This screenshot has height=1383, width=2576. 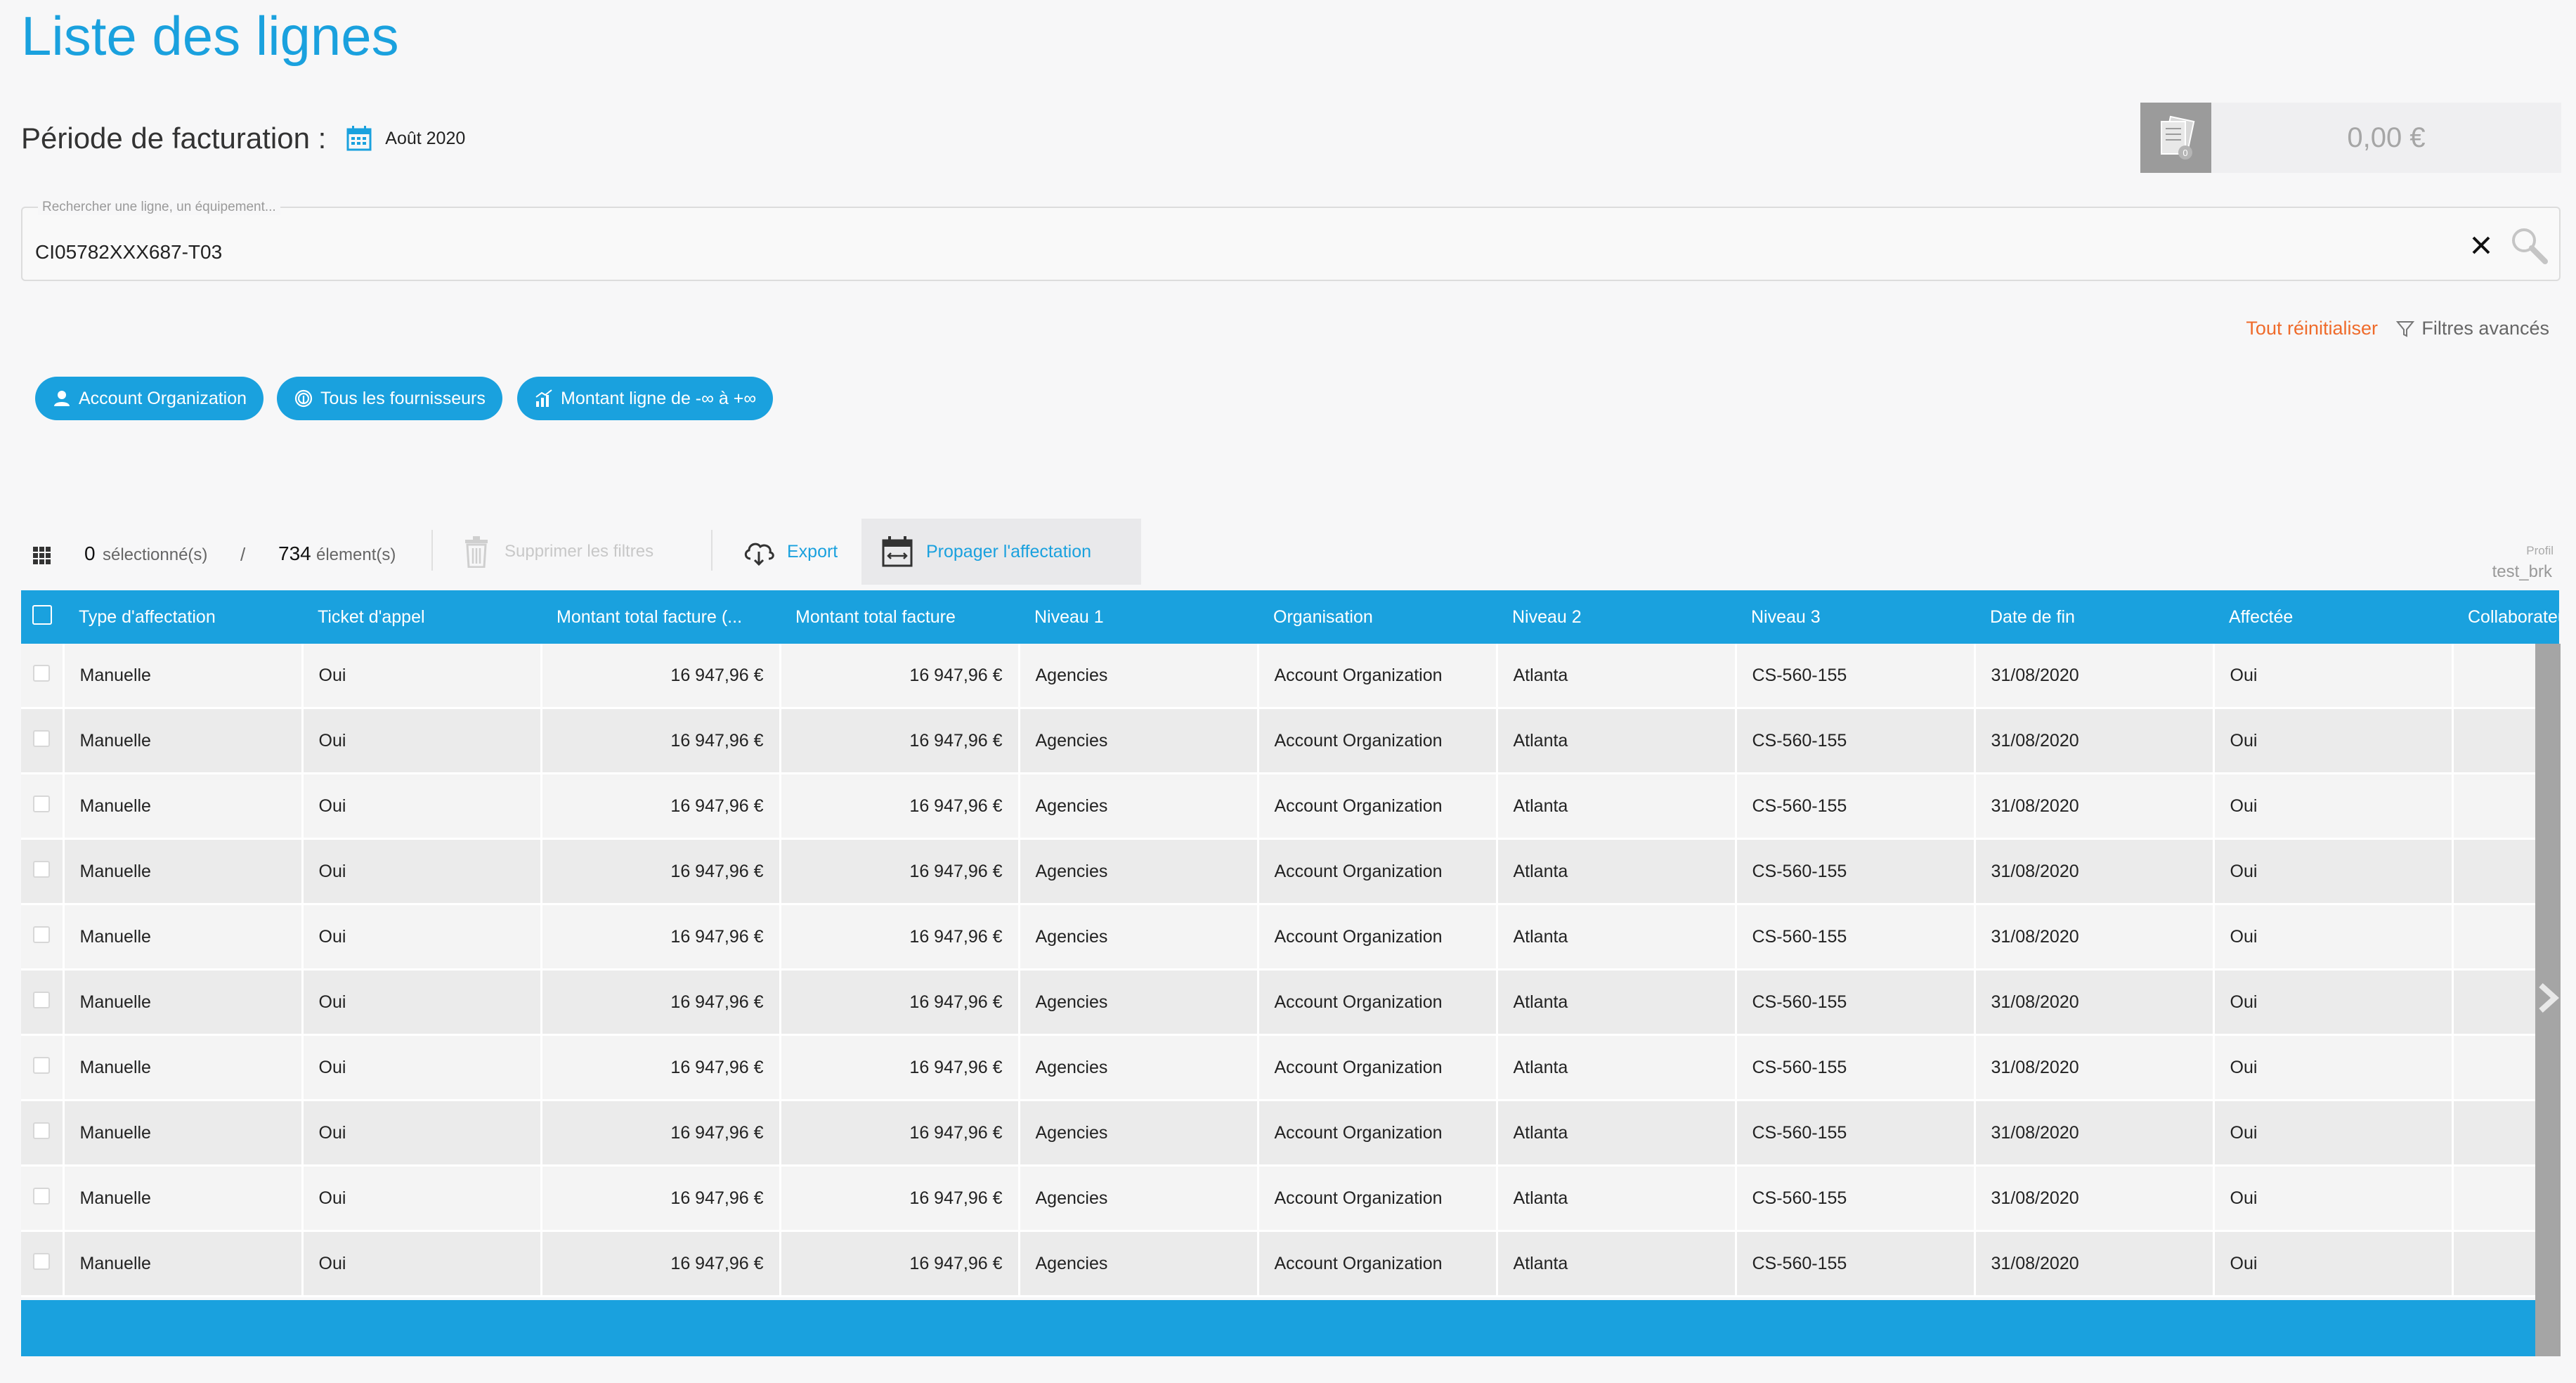 What do you see at coordinates (2548, 998) in the screenshot?
I see `chevron-right-icon` at bounding box center [2548, 998].